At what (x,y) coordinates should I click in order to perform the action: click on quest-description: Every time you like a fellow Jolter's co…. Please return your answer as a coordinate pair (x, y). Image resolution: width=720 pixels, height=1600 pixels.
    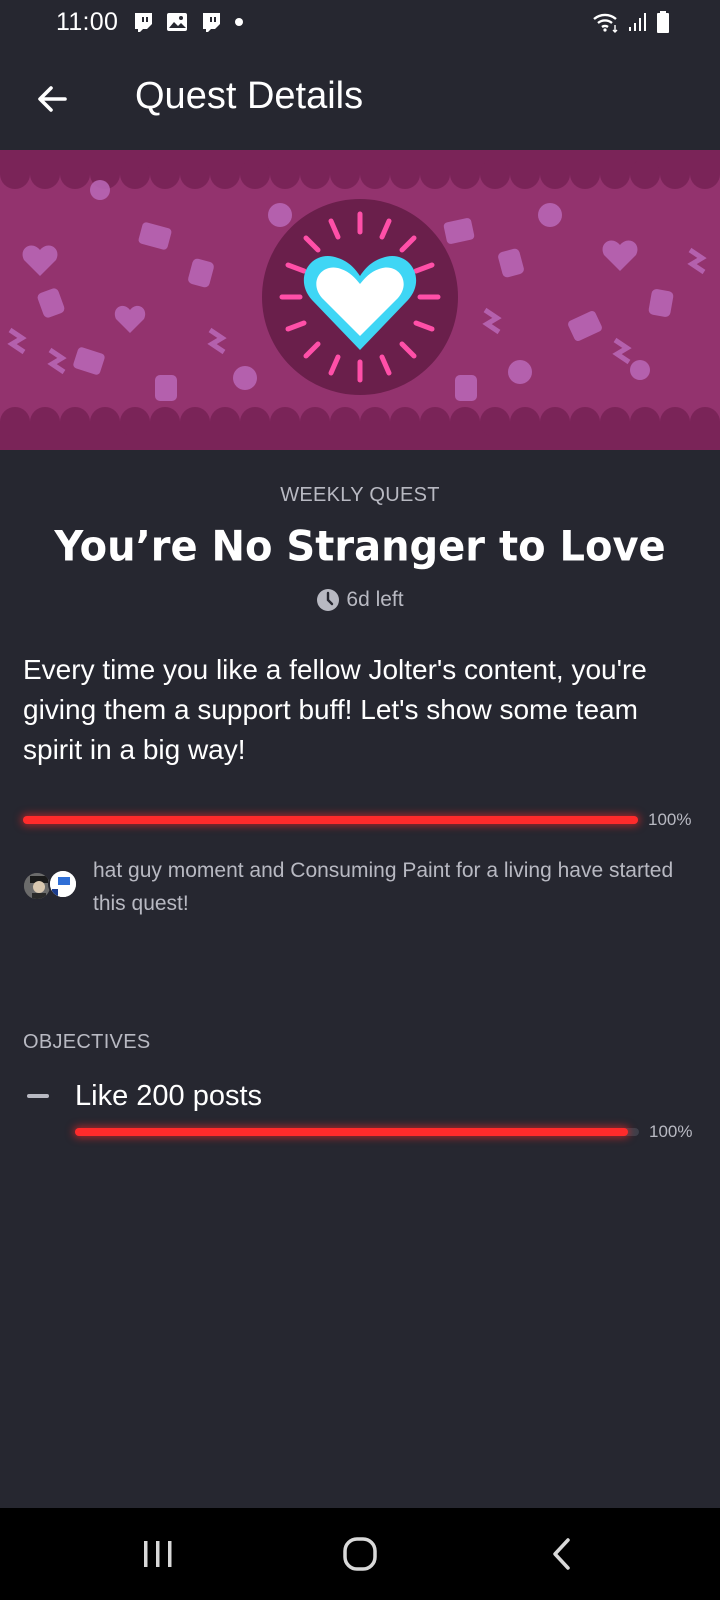
    Looking at the image, I should click on (335, 709).